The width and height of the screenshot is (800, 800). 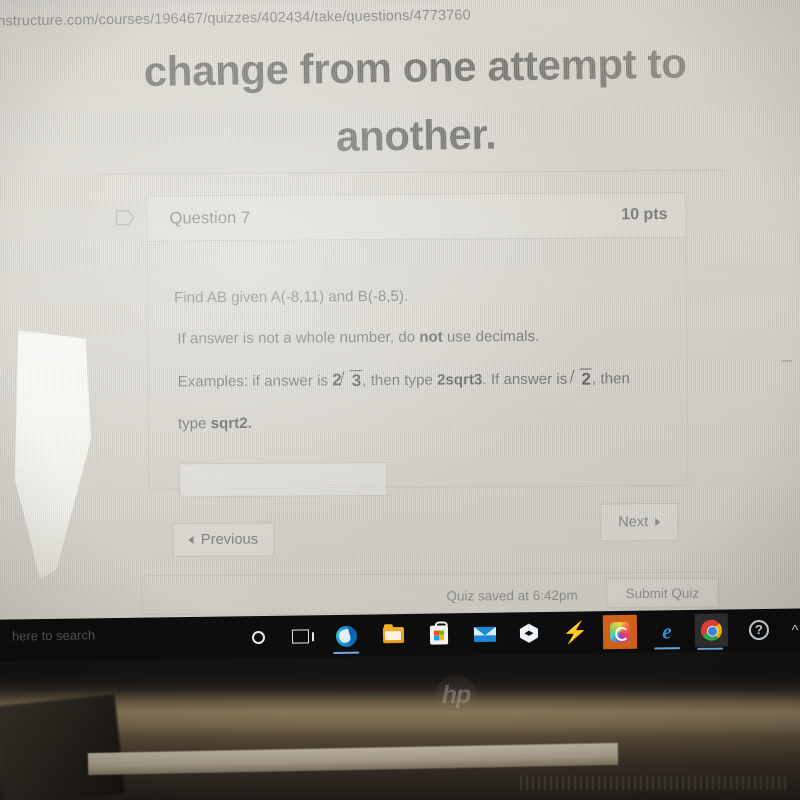 I want to click on triangle-left-icon, so click(x=191, y=540).